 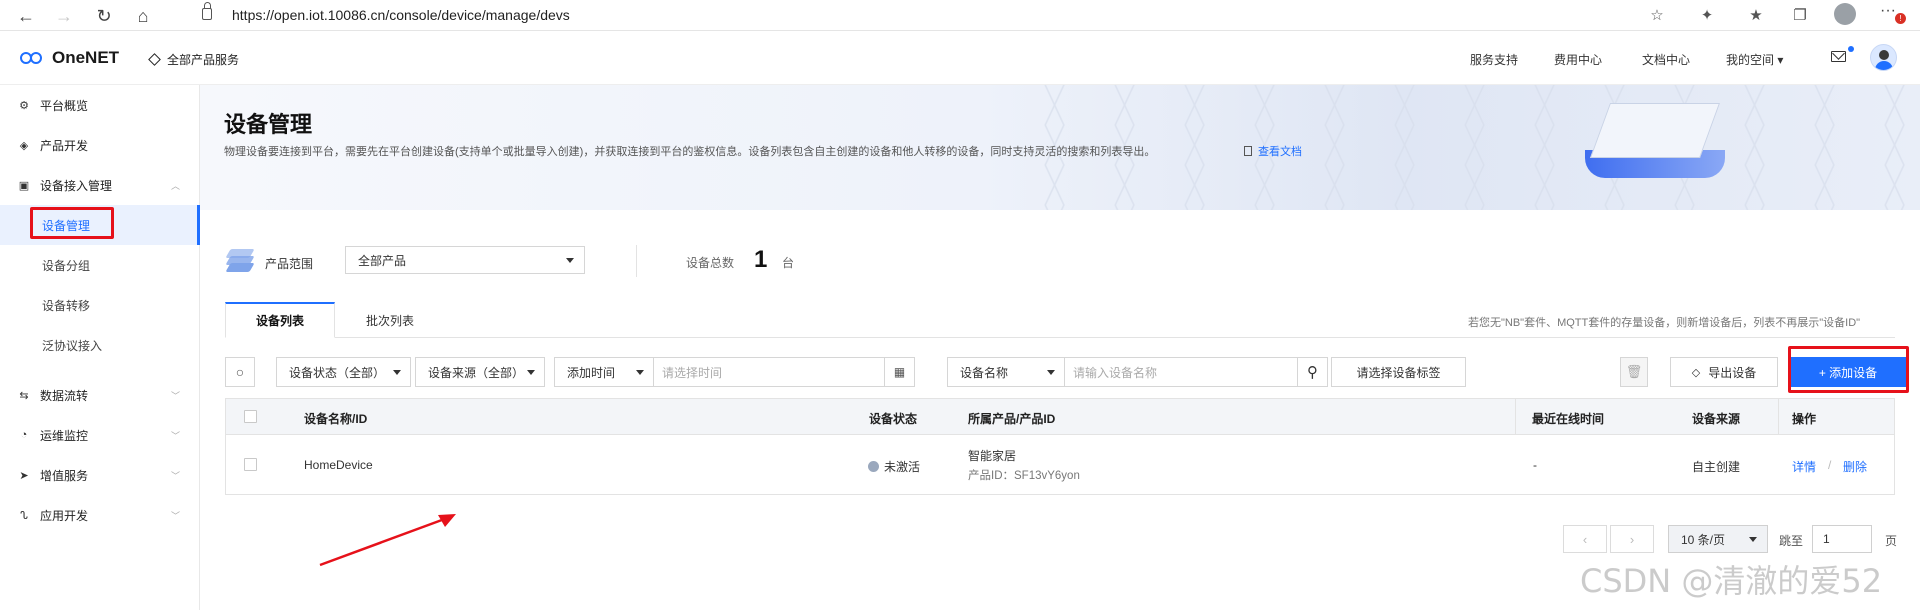 What do you see at coordinates (207, 11) in the screenshot?
I see `lock-icon` at bounding box center [207, 11].